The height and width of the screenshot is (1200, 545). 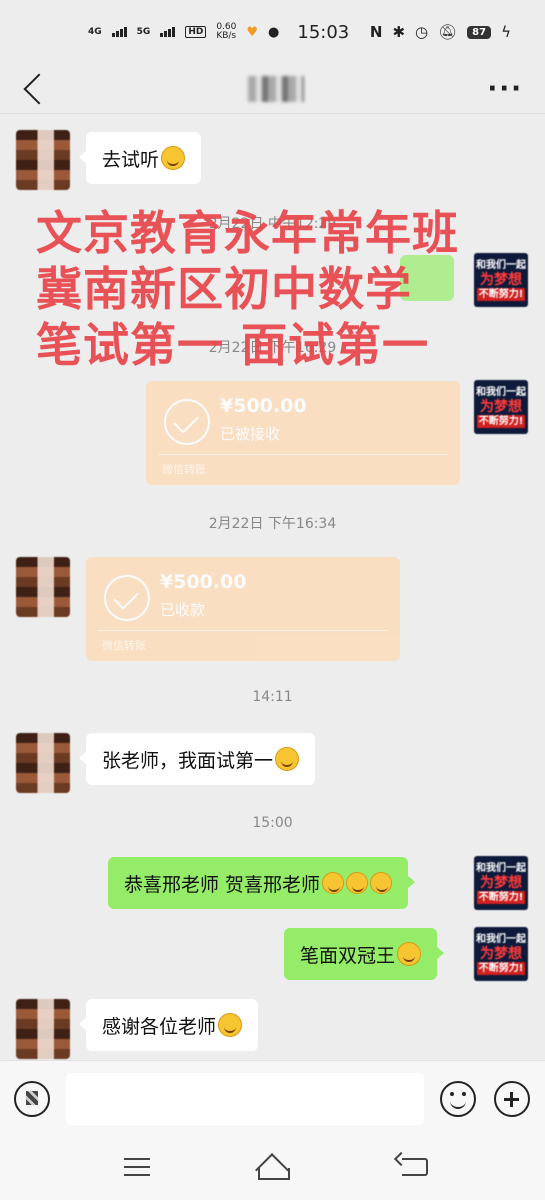 I want to click on laugh-emoji-icon, so click(x=173, y=158).